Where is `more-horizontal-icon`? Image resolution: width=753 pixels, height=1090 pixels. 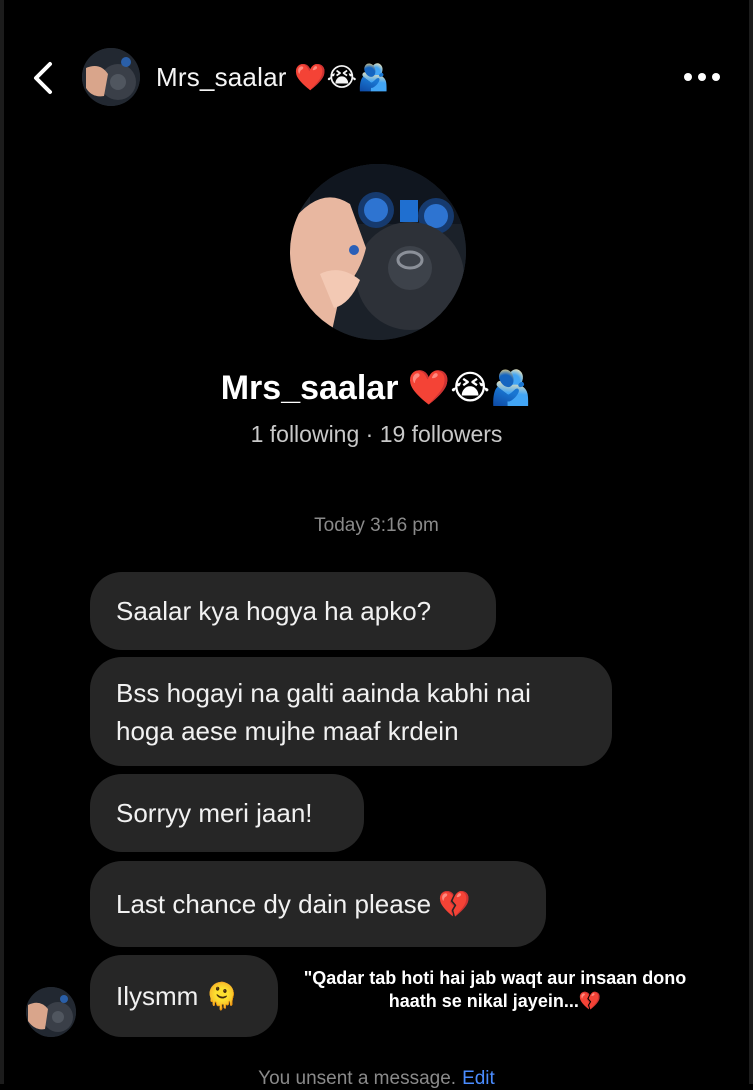
more-horizontal-icon is located at coordinates (702, 79).